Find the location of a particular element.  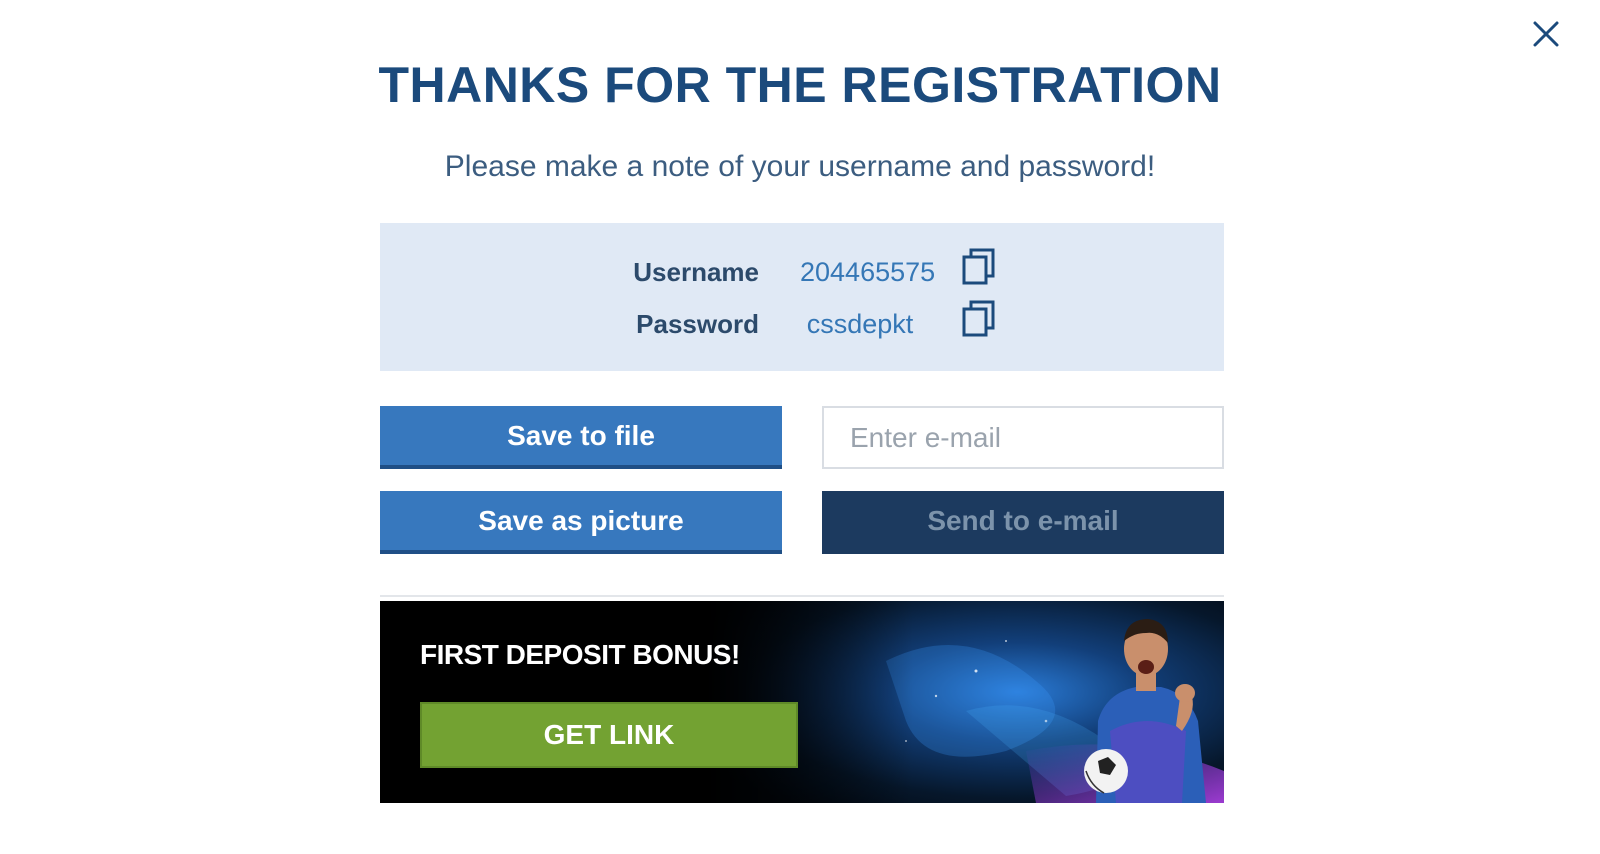

email-field is located at coordinates (1023, 437).